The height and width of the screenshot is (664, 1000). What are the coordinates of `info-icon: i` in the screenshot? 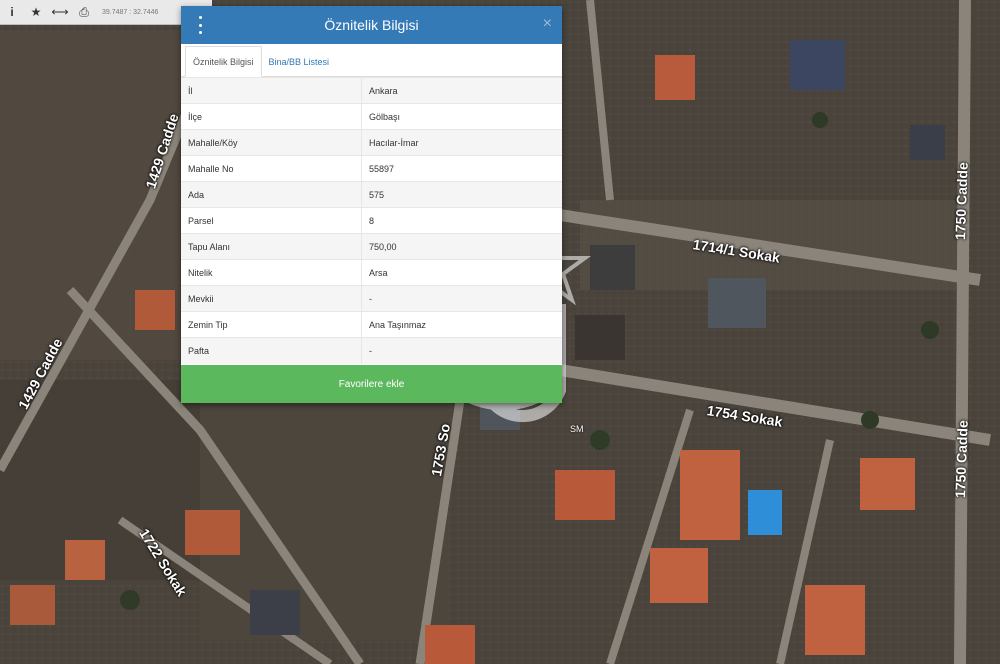 It's located at (12, 12).